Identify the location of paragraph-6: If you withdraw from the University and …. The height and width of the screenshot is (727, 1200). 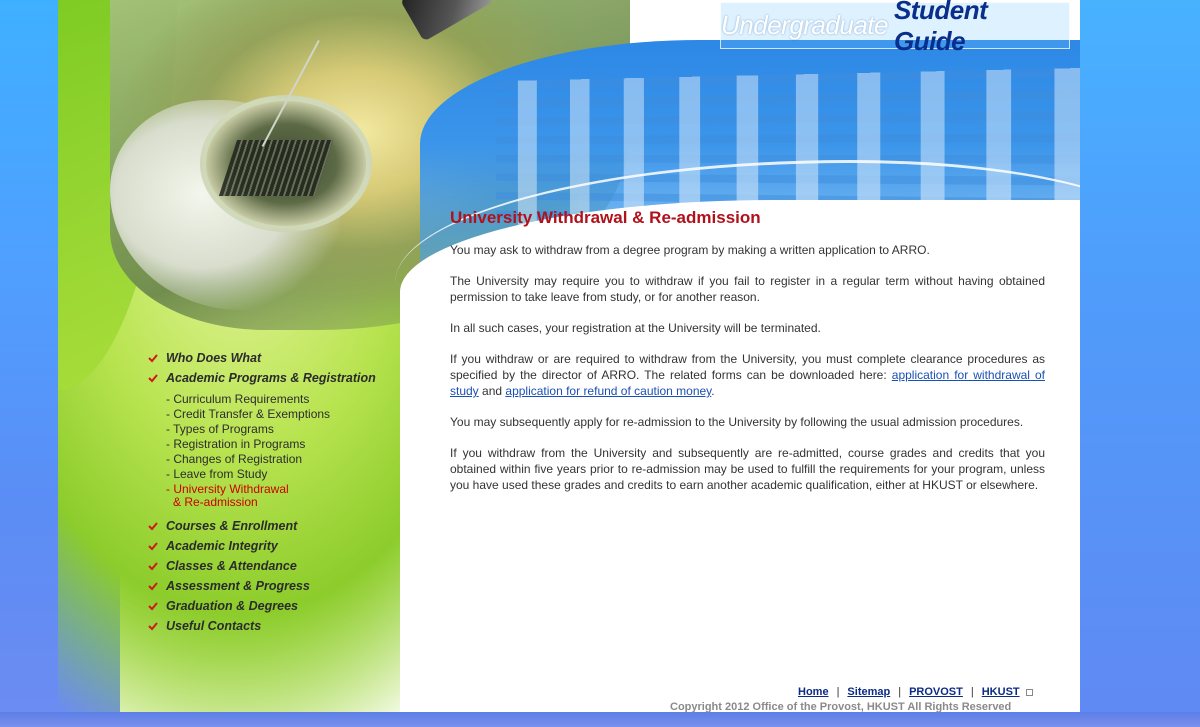
(747, 469).